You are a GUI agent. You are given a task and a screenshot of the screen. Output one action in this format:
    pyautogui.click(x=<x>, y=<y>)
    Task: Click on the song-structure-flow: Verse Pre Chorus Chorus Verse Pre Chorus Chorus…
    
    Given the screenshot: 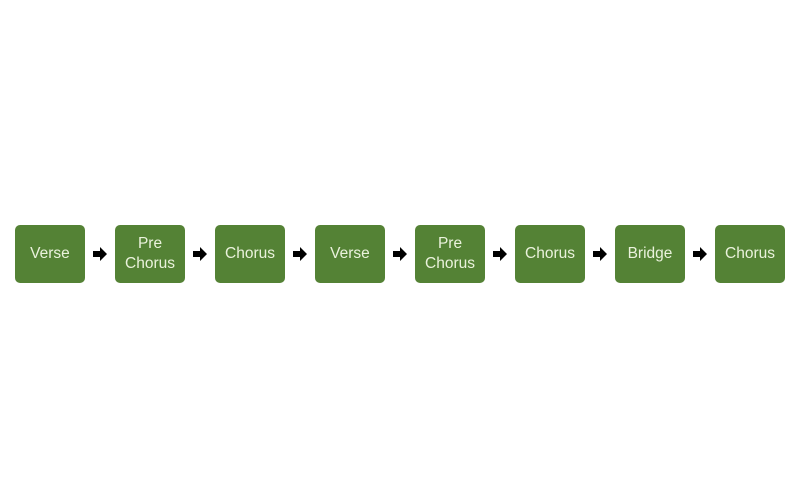 What is the action you would take?
    pyautogui.click(x=400, y=254)
    